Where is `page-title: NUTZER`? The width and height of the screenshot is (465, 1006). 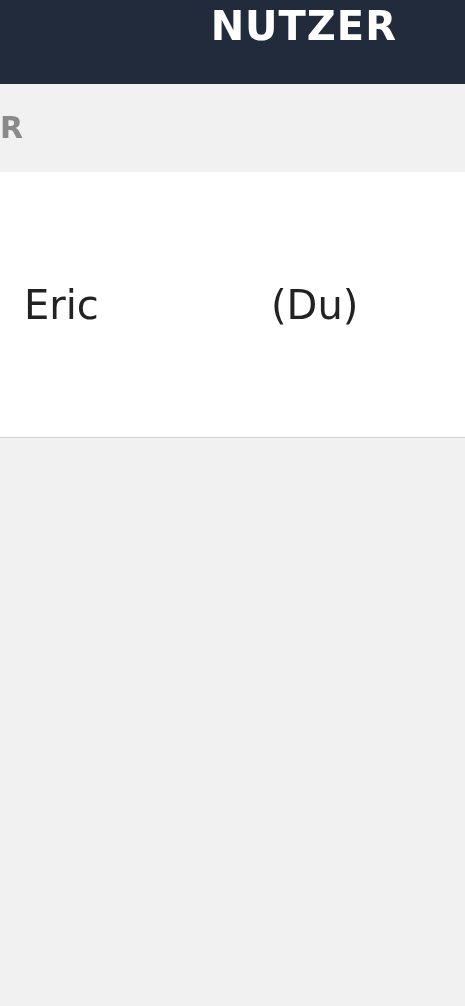
page-title: NUTZER is located at coordinates (303, 26).